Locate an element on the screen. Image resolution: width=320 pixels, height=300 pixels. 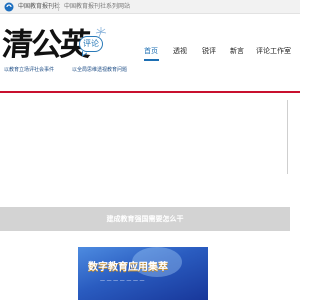
nav-item-studio: 评论工作室 is located at coordinates (273, 51).